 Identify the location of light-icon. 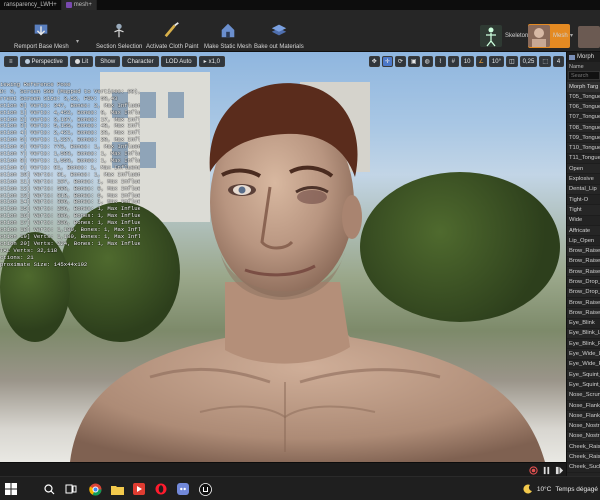
(77, 61).